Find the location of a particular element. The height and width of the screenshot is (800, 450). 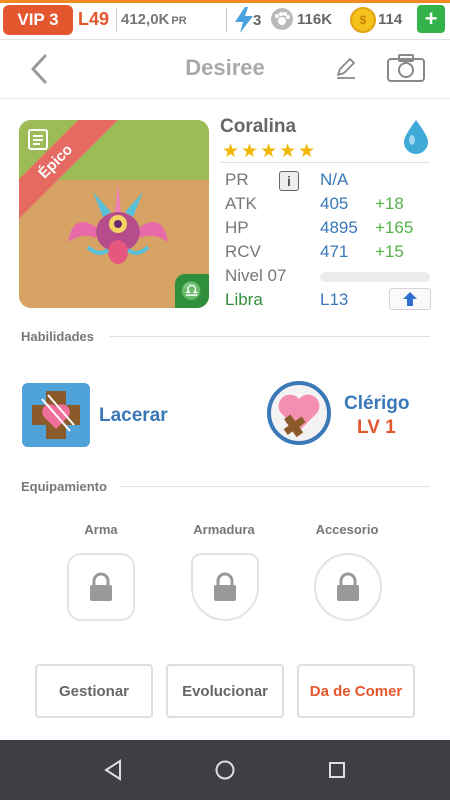

skills-section-label: Habilidades is located at coordinates (57, 336).